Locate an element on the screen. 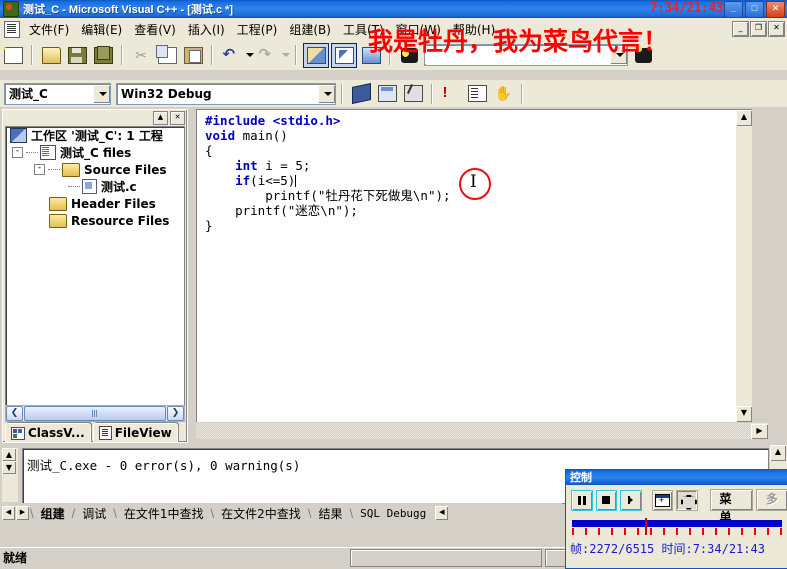 This screenshot has height=569, width=787. workspace-close-button: ✕ is located at coordinates (177, 118).